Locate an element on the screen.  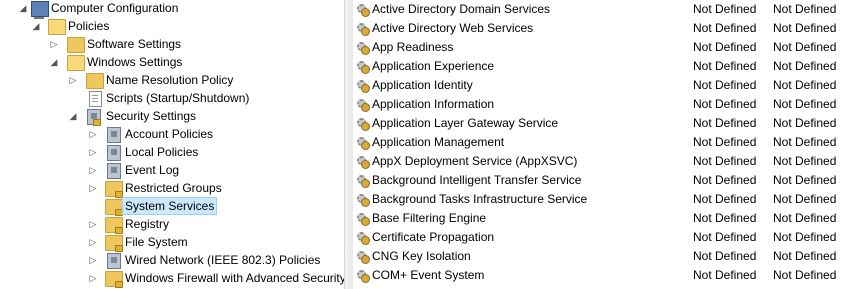
service-name: App Readiness is located at coordinates (413, 47).